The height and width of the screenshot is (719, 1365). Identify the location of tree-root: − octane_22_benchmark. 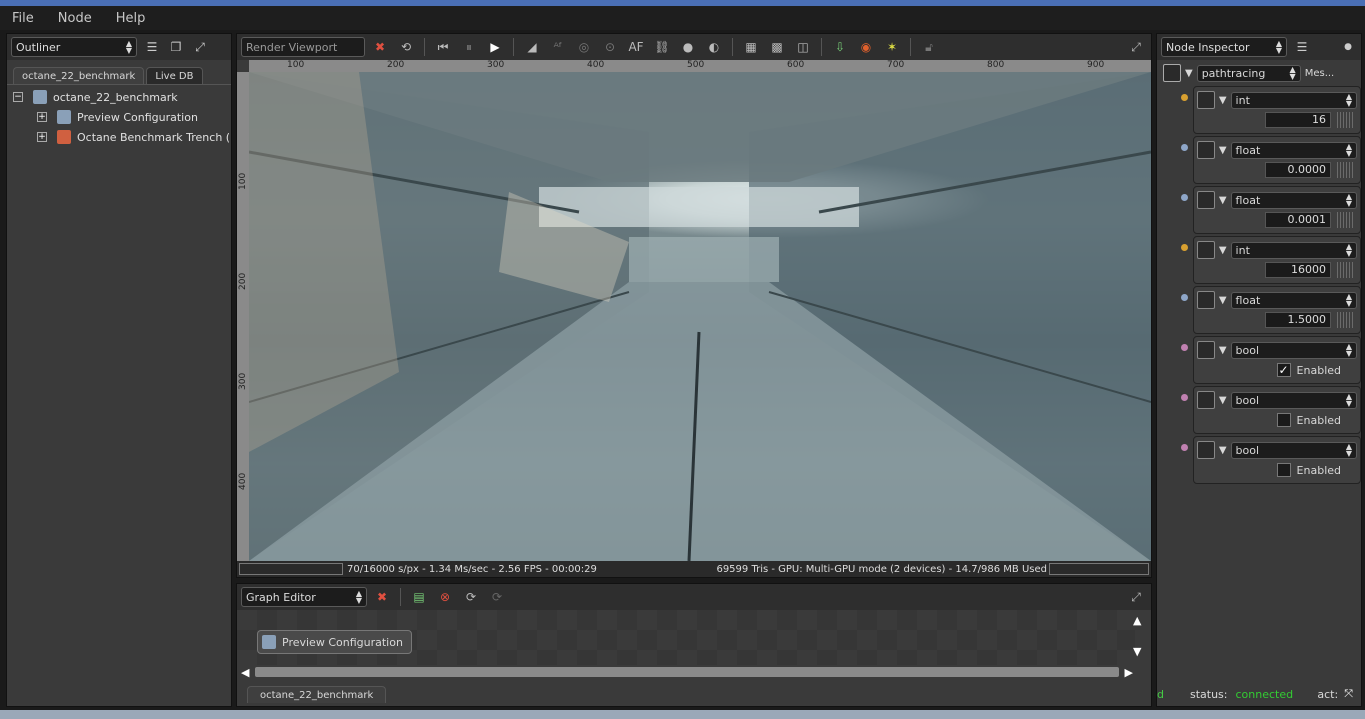
(122, 97).